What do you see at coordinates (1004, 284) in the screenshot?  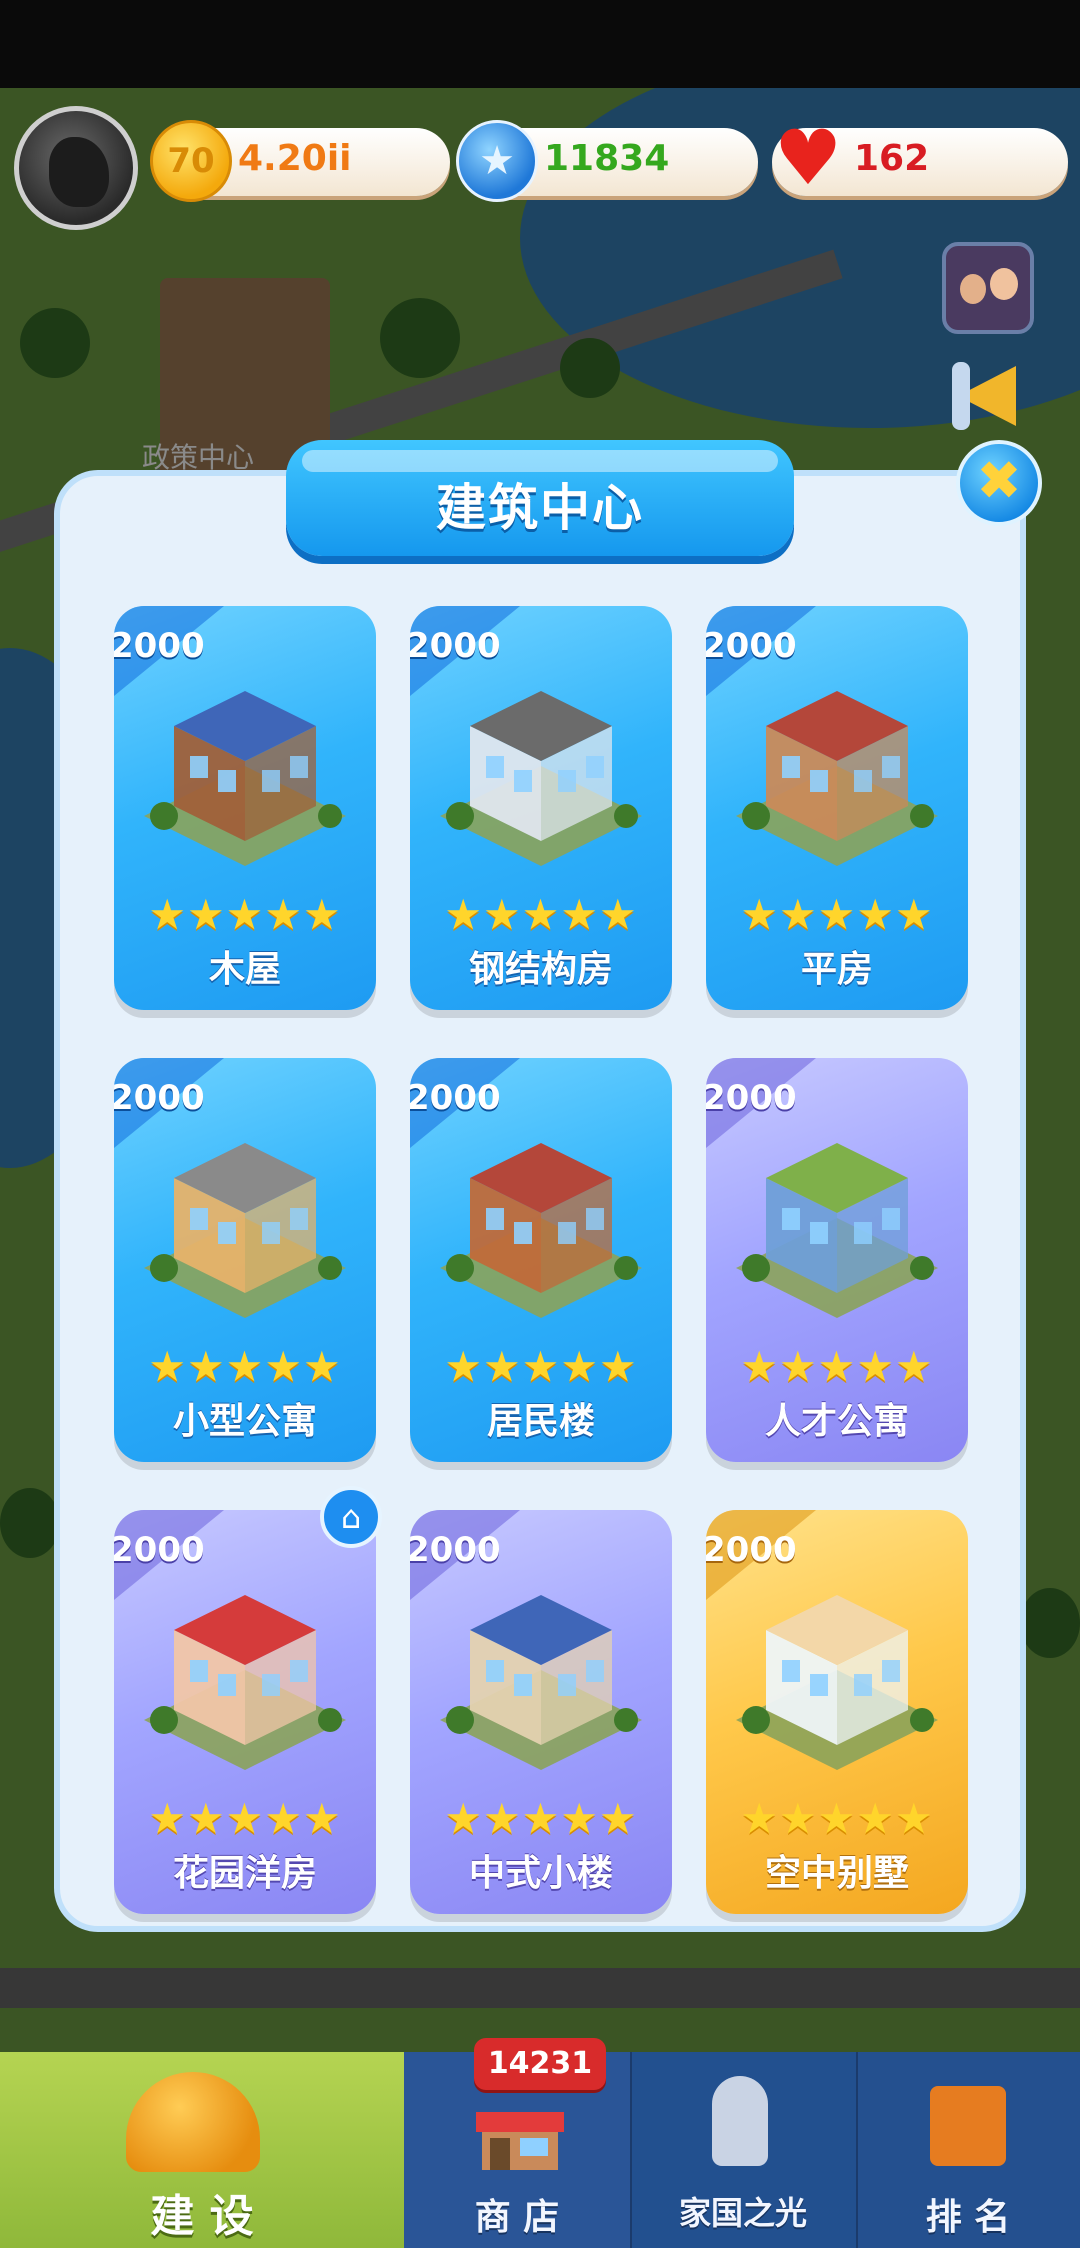 I see `family-icon-face` at bounding box center [1004, 284].